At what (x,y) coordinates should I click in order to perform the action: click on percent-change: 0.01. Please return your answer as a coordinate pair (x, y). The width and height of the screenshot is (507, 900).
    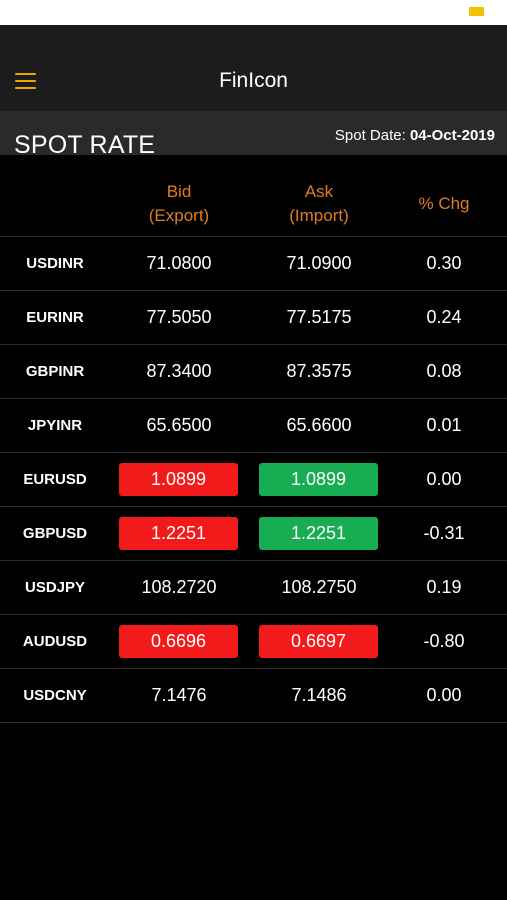
    Looking at the image, I should click on (444, 425).